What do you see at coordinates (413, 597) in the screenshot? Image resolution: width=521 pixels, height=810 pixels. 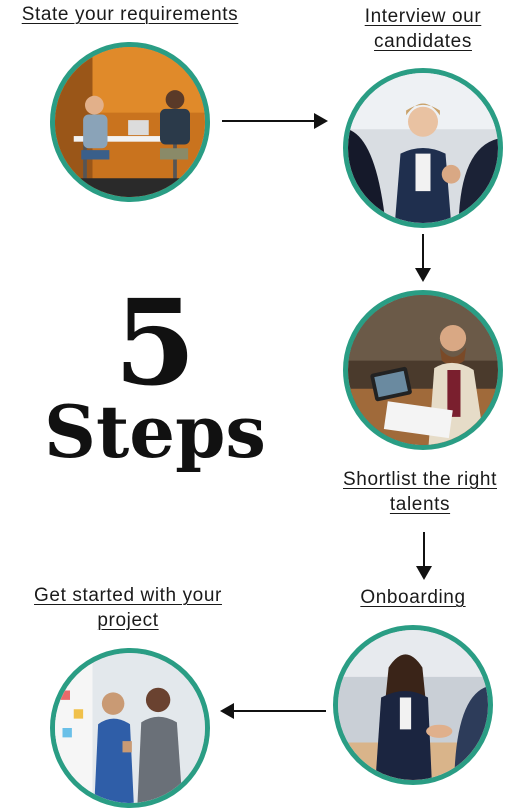 I see `step-4-label: Onboarding` at bounding box center [413, 597].